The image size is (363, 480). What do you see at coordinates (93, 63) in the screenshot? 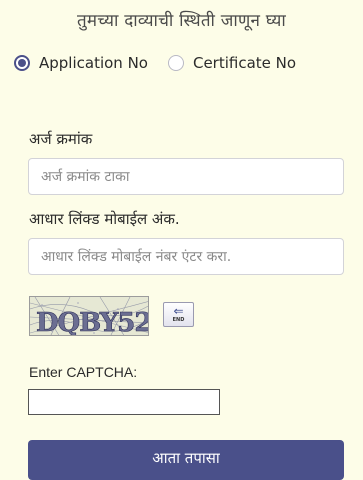
I see `application-no-label: Application No` at bounding box center [93, 63].